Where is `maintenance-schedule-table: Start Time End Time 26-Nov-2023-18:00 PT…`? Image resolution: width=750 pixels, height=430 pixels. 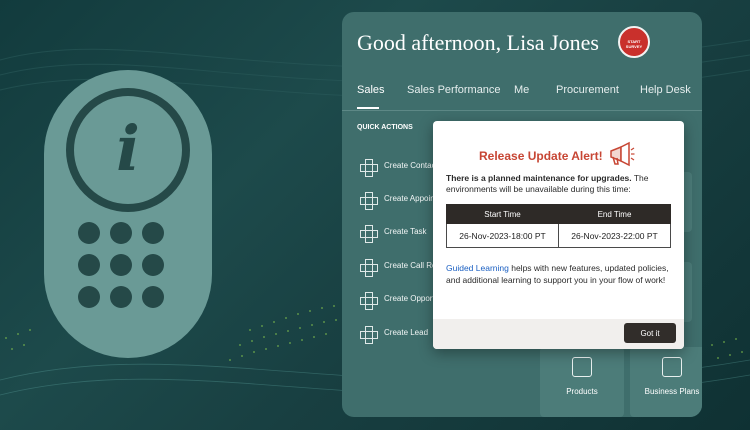 maintenance-schedule-table: Start Time End Time 26-Nov-2023-18:00 PT… is located at coordinates (558, 226).